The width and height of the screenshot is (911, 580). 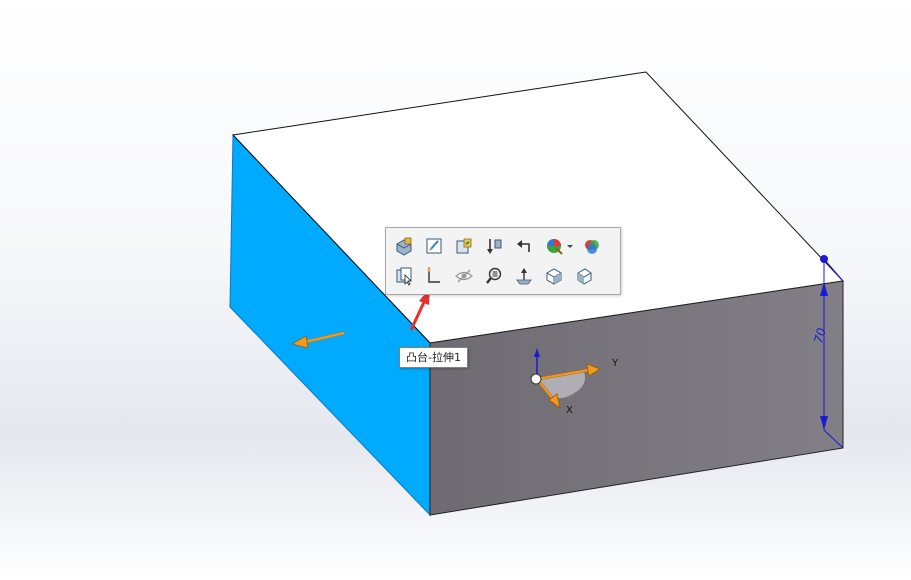 What do you see at coordinates (569, 410) in the screenshot?
I see `x-axis-label: X` at bounding box center [569, 410].